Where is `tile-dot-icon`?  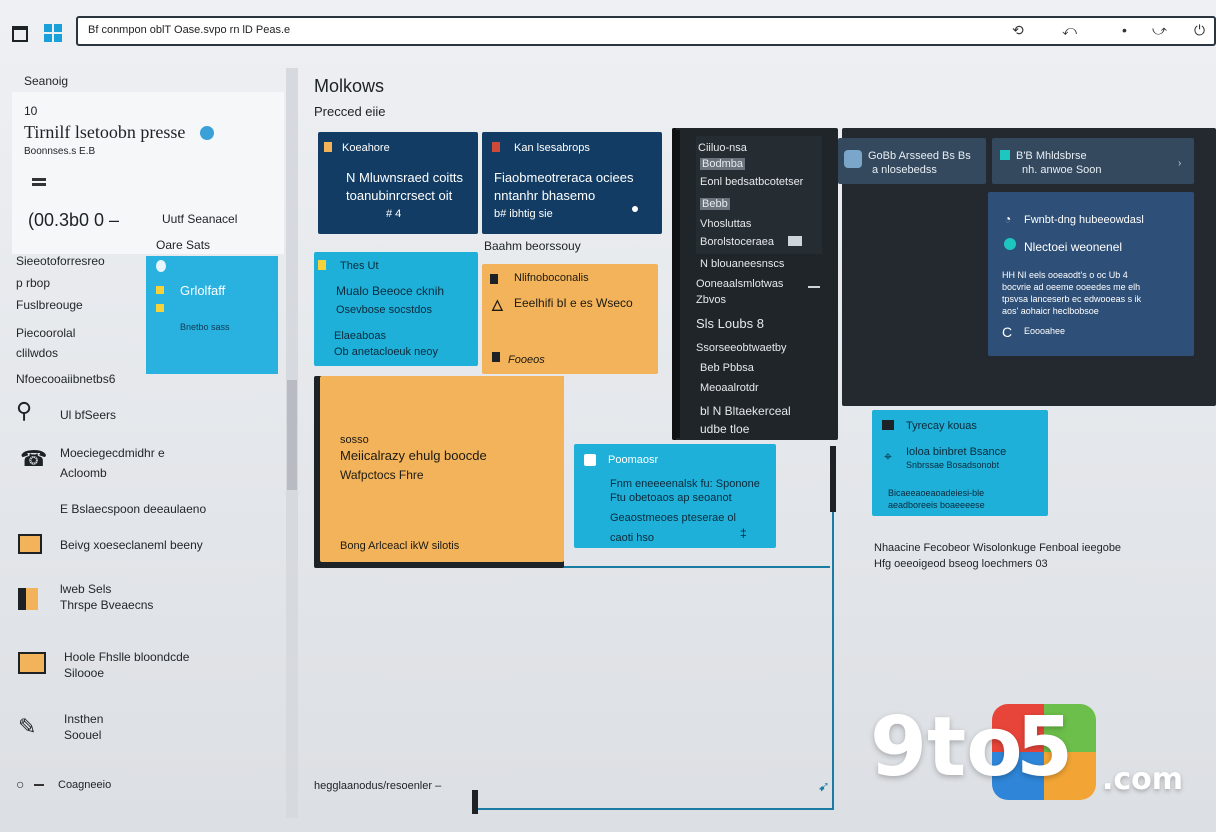
tile-dot-icon is located at coordinates (160, 308).